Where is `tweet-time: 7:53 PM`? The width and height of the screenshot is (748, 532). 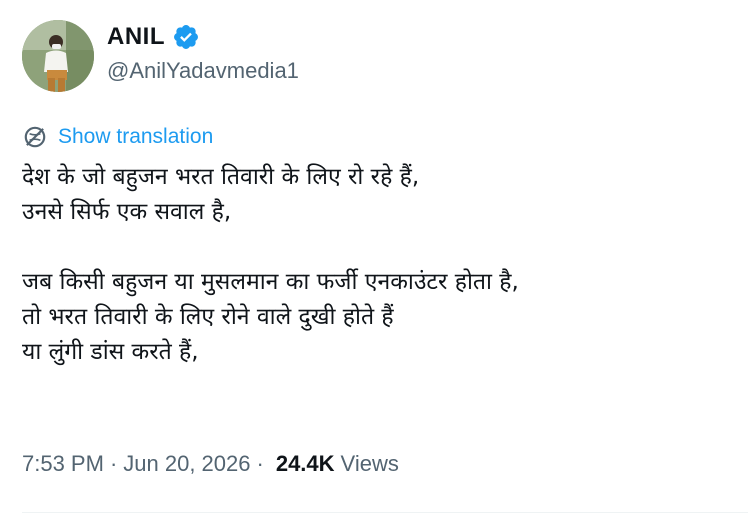
tweet-time: 7:53 PM is located at coordinates (63, 464).